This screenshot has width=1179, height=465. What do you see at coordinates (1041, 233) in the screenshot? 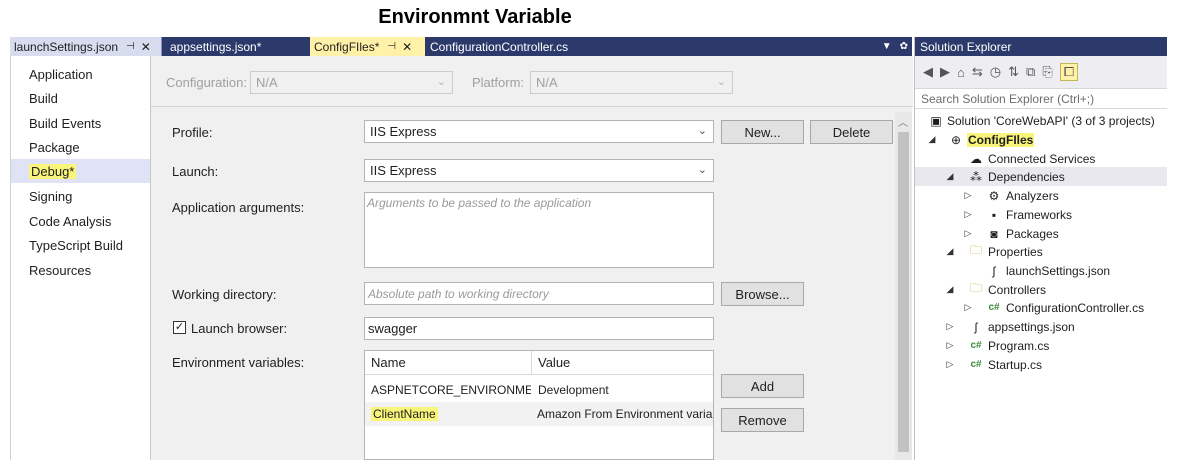
I see `tree-item-packages: ▷ ◙ Packages` at bounding box center [1041, 233].